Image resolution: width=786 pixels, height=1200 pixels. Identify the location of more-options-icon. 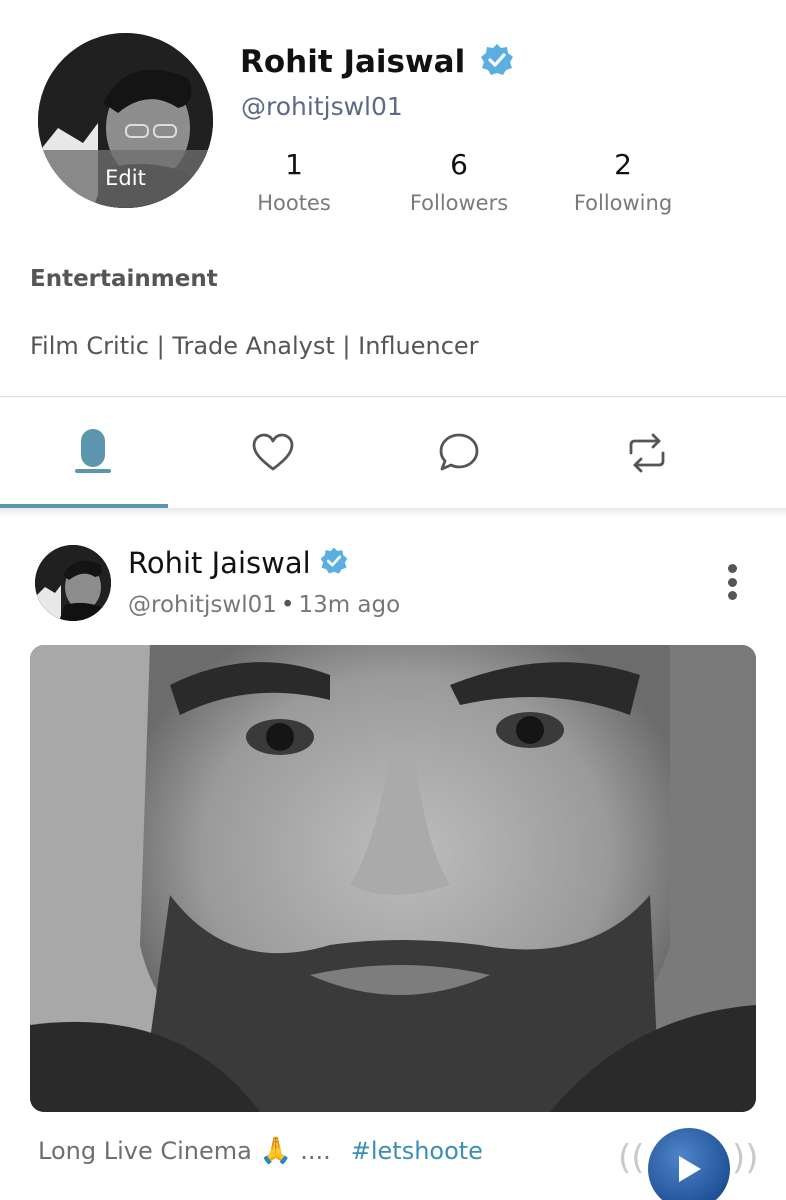
(732, 582).